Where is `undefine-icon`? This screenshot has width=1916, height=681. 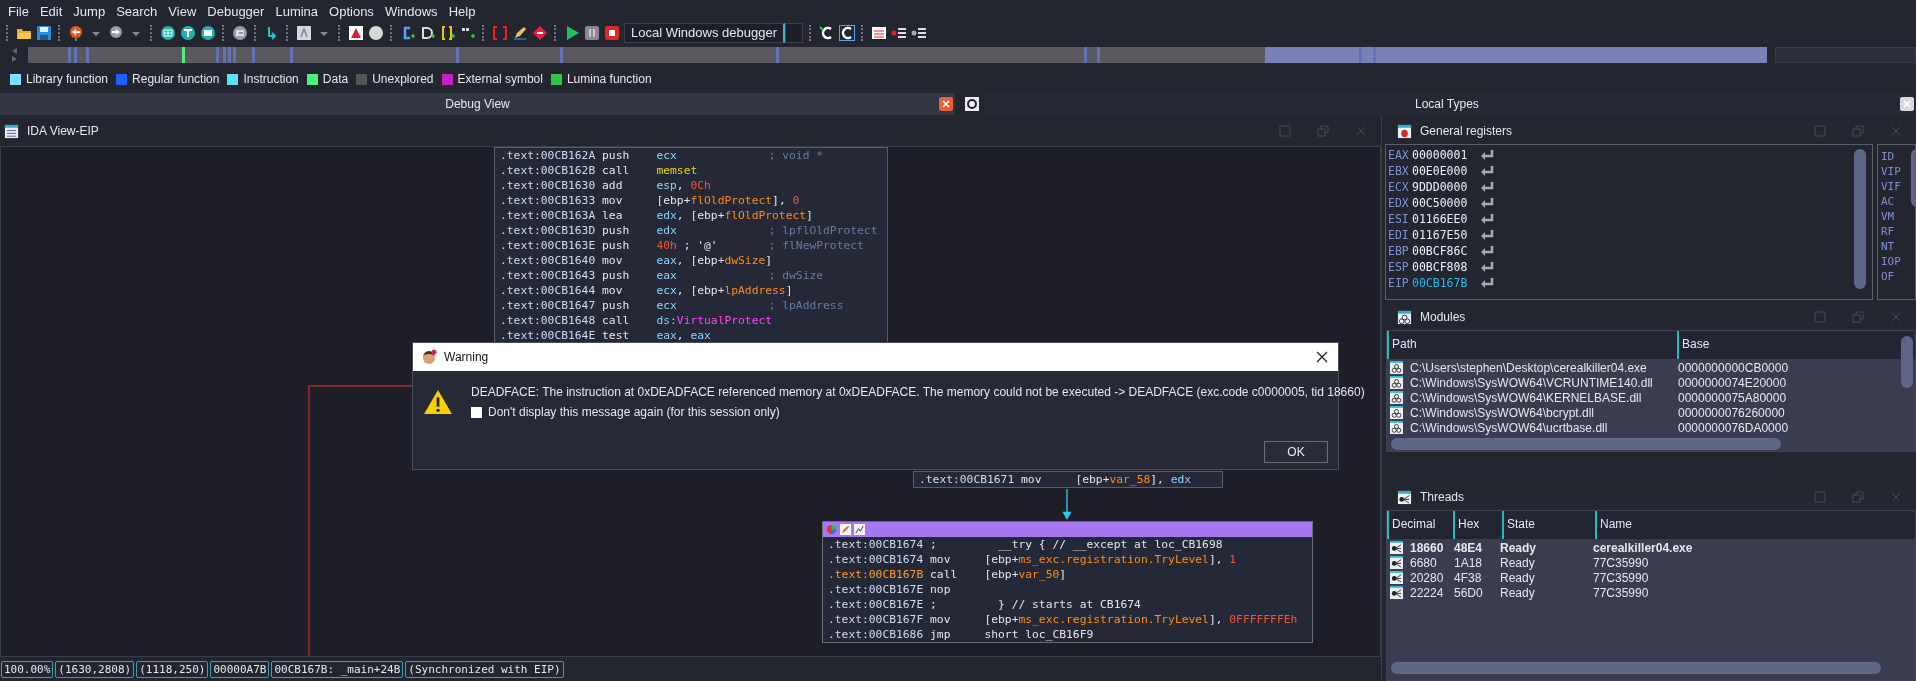
undefine-icon is located at coordinates (540, 33).